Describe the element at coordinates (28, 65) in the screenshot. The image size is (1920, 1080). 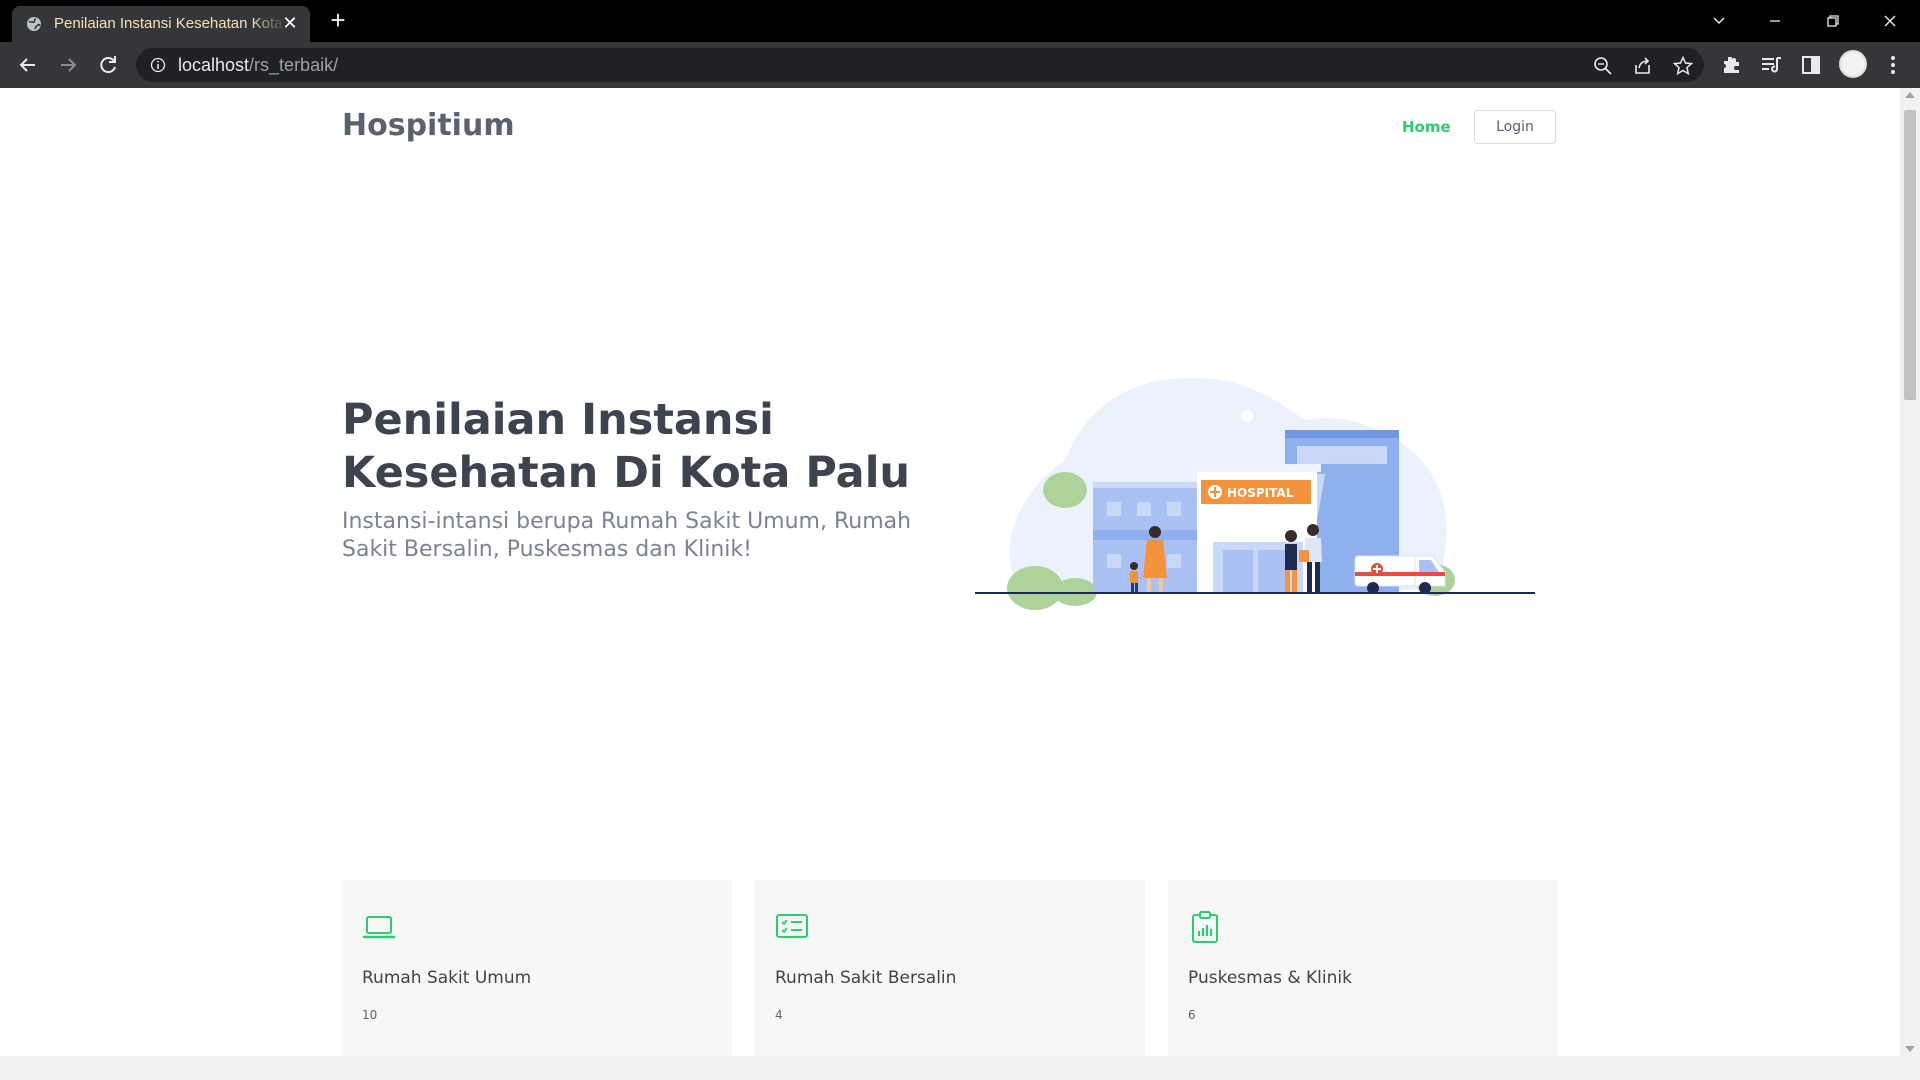
I see `back-icon` at that location.